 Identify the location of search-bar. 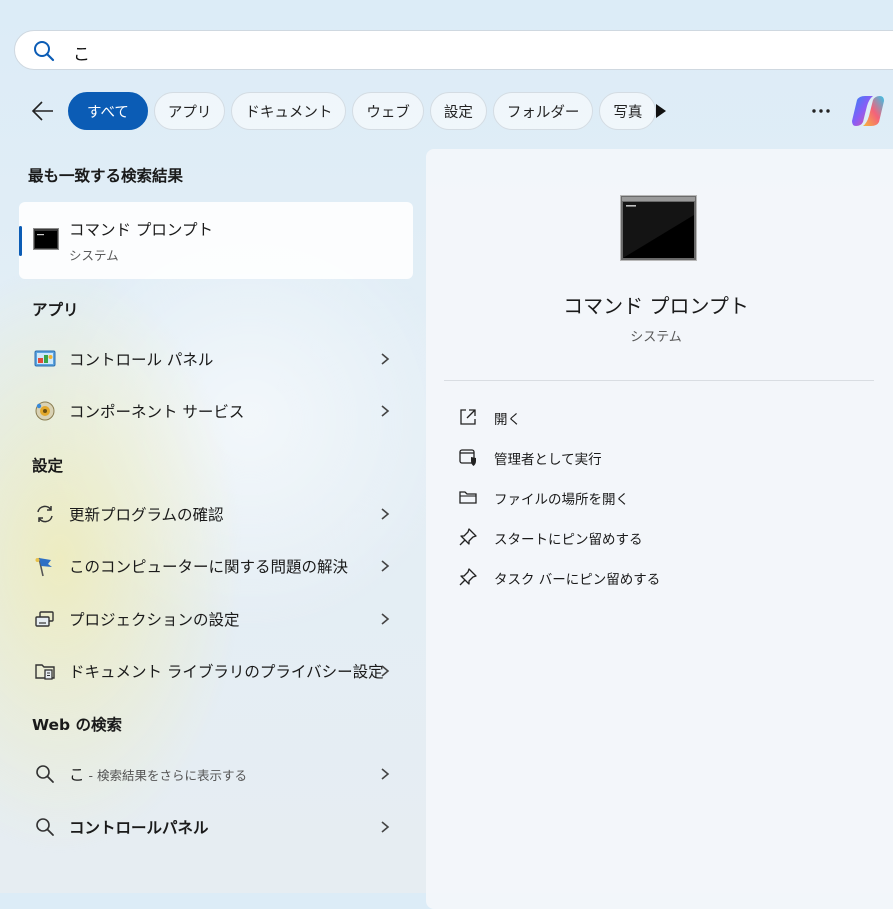
(453, 50).